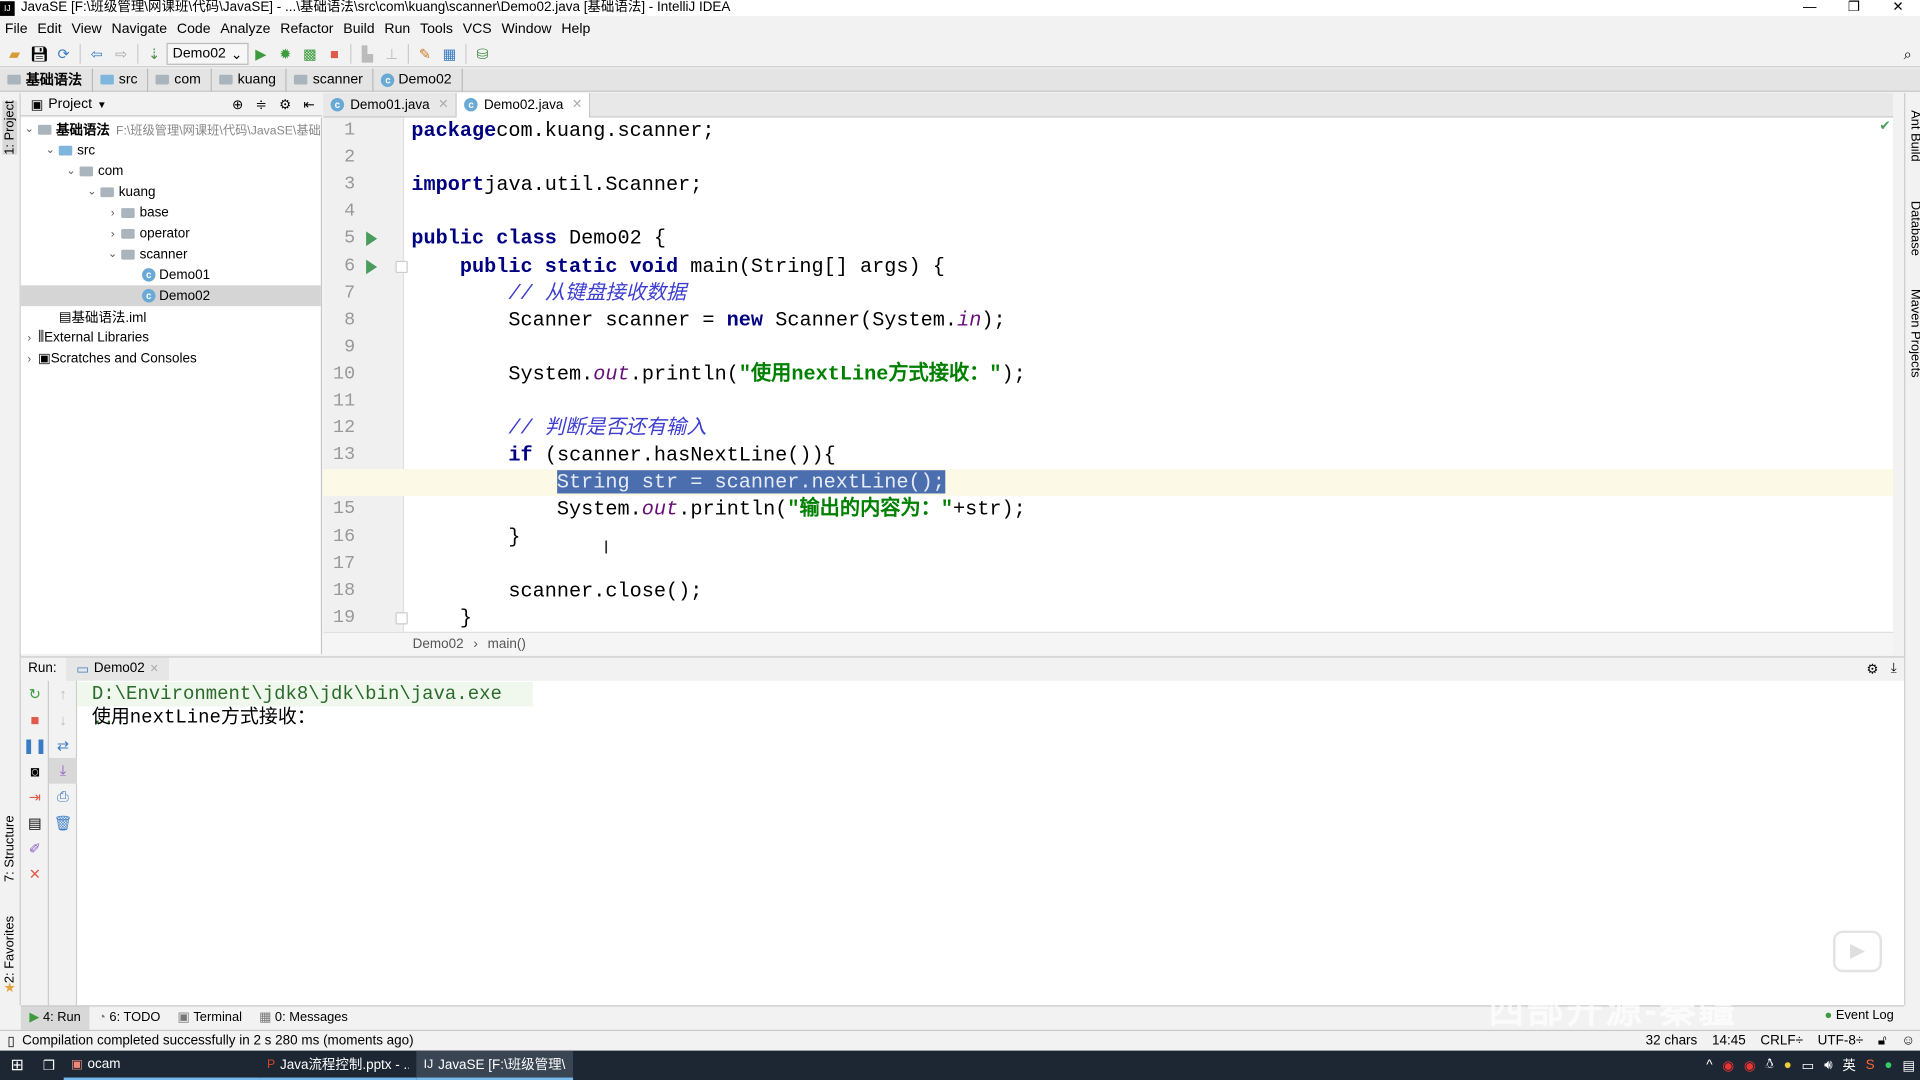  I want to click on locate-icon: ⊕, so click(237, 104).